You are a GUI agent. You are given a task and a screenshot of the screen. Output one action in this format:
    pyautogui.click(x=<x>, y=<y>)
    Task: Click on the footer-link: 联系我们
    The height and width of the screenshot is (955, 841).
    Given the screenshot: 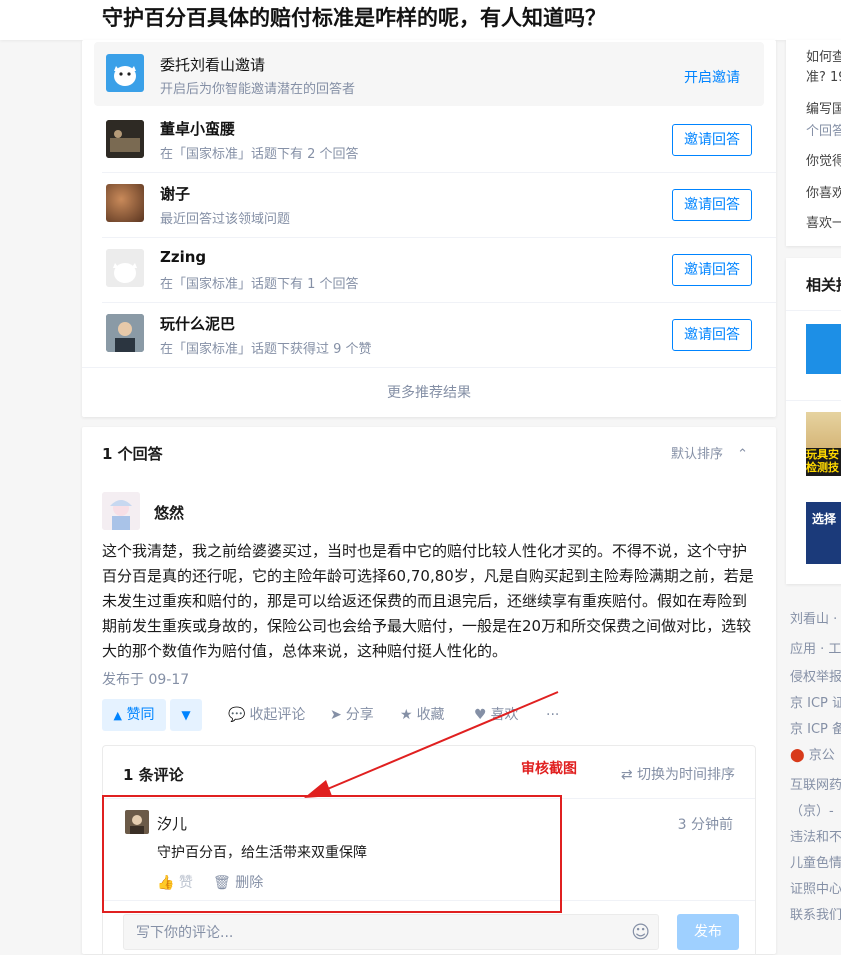 What is the action you would take?
    pyautogui.click(x=815, y=913)
    